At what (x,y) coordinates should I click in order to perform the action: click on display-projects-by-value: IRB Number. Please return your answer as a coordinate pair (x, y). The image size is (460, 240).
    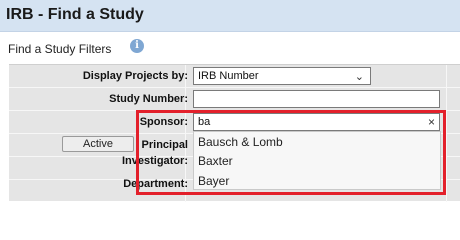
    Looking at the image, I should click on (228, 76).